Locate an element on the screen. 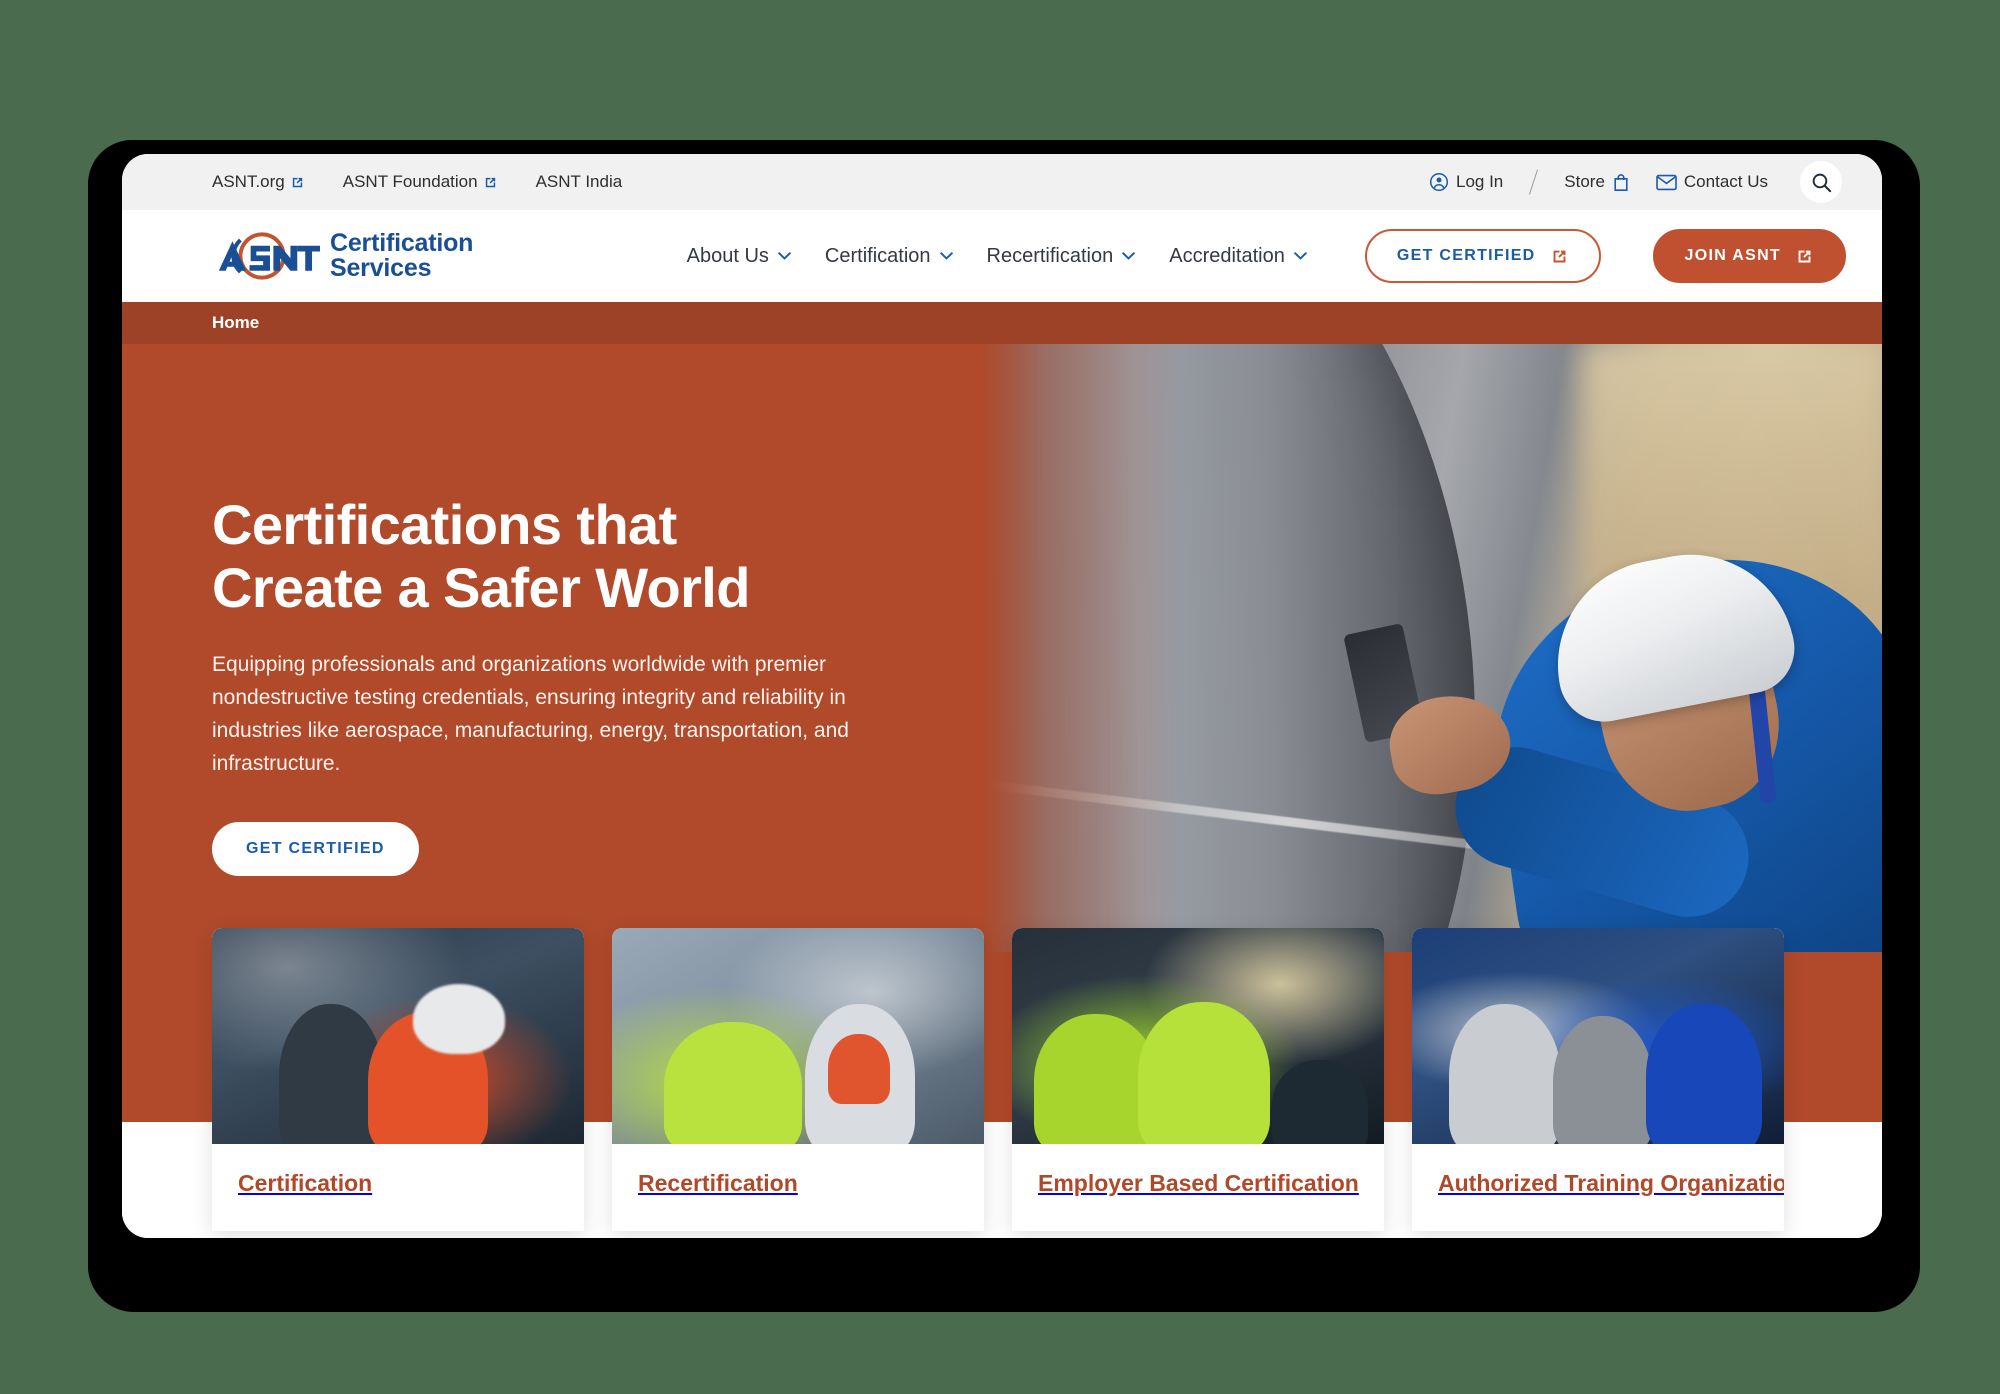 This screenshot has height=1394, width=2000. card-authorized-training-organization-title: Authorized Training Organization is located at coordinates (1611, 1183).